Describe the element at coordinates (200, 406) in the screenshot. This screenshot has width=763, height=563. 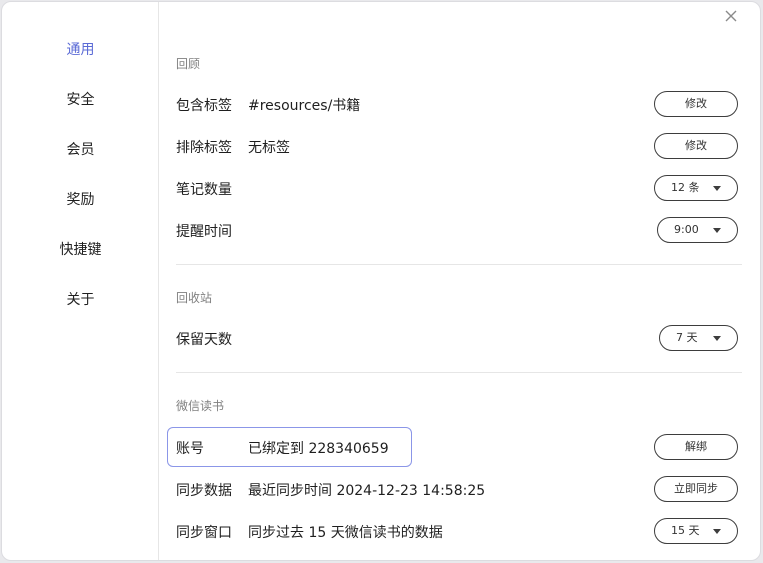
I see `section-title-wechat-read: 微信读书` at that location.